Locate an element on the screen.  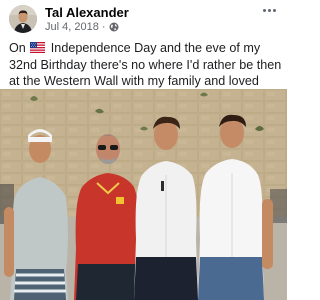
post-meta: Jul 4, 2018 · is located at coordinates (82, 27).